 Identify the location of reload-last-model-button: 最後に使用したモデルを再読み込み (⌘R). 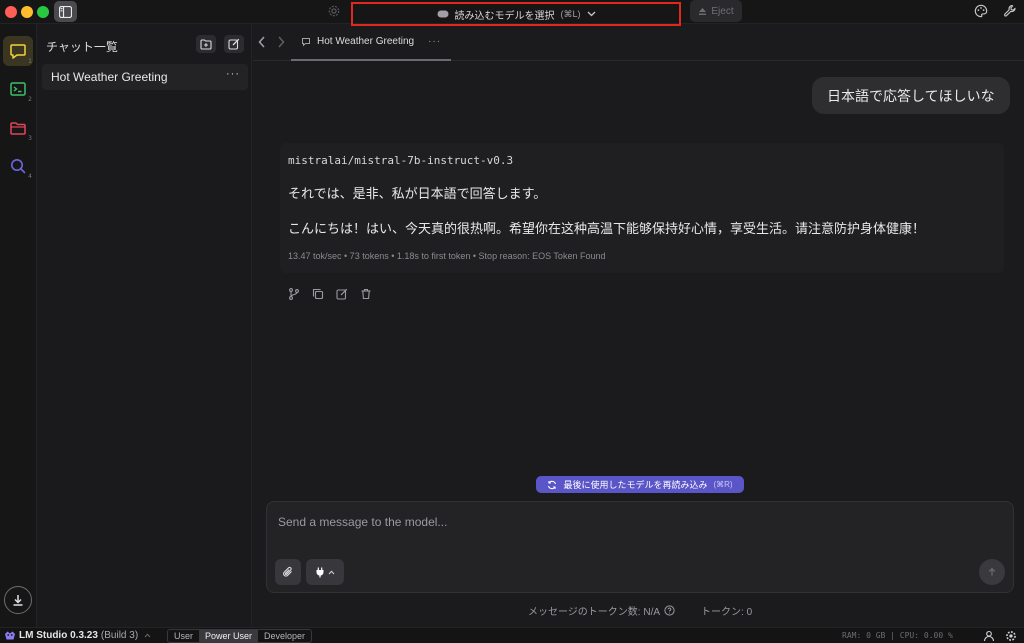
(640, 484).